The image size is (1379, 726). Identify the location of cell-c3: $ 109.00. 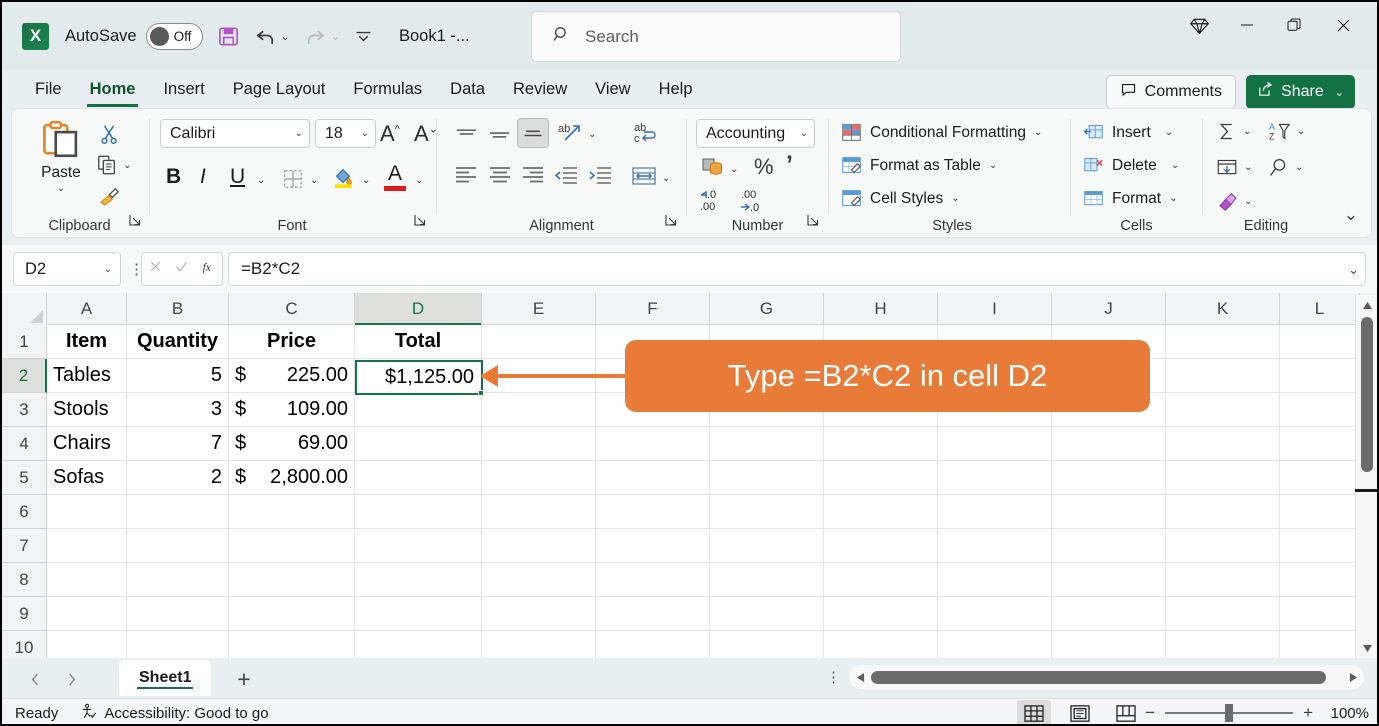
(292, 409).